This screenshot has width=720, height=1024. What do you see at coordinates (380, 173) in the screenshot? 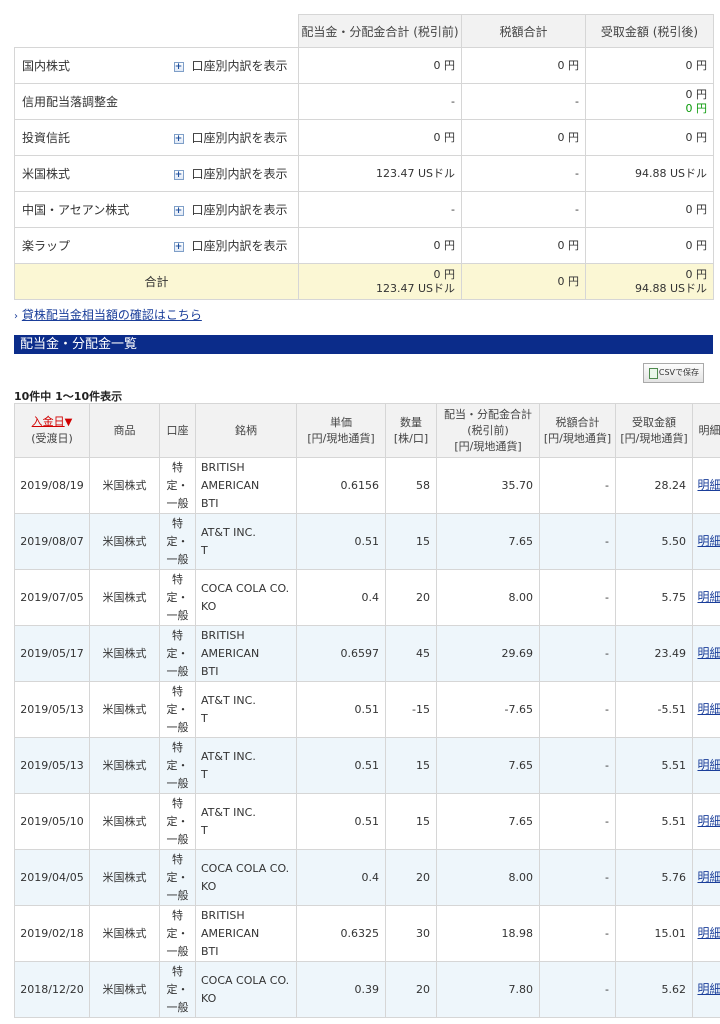
I see `summary-pre-tax: 123.47 USドル` at bounding box center [380, 173].